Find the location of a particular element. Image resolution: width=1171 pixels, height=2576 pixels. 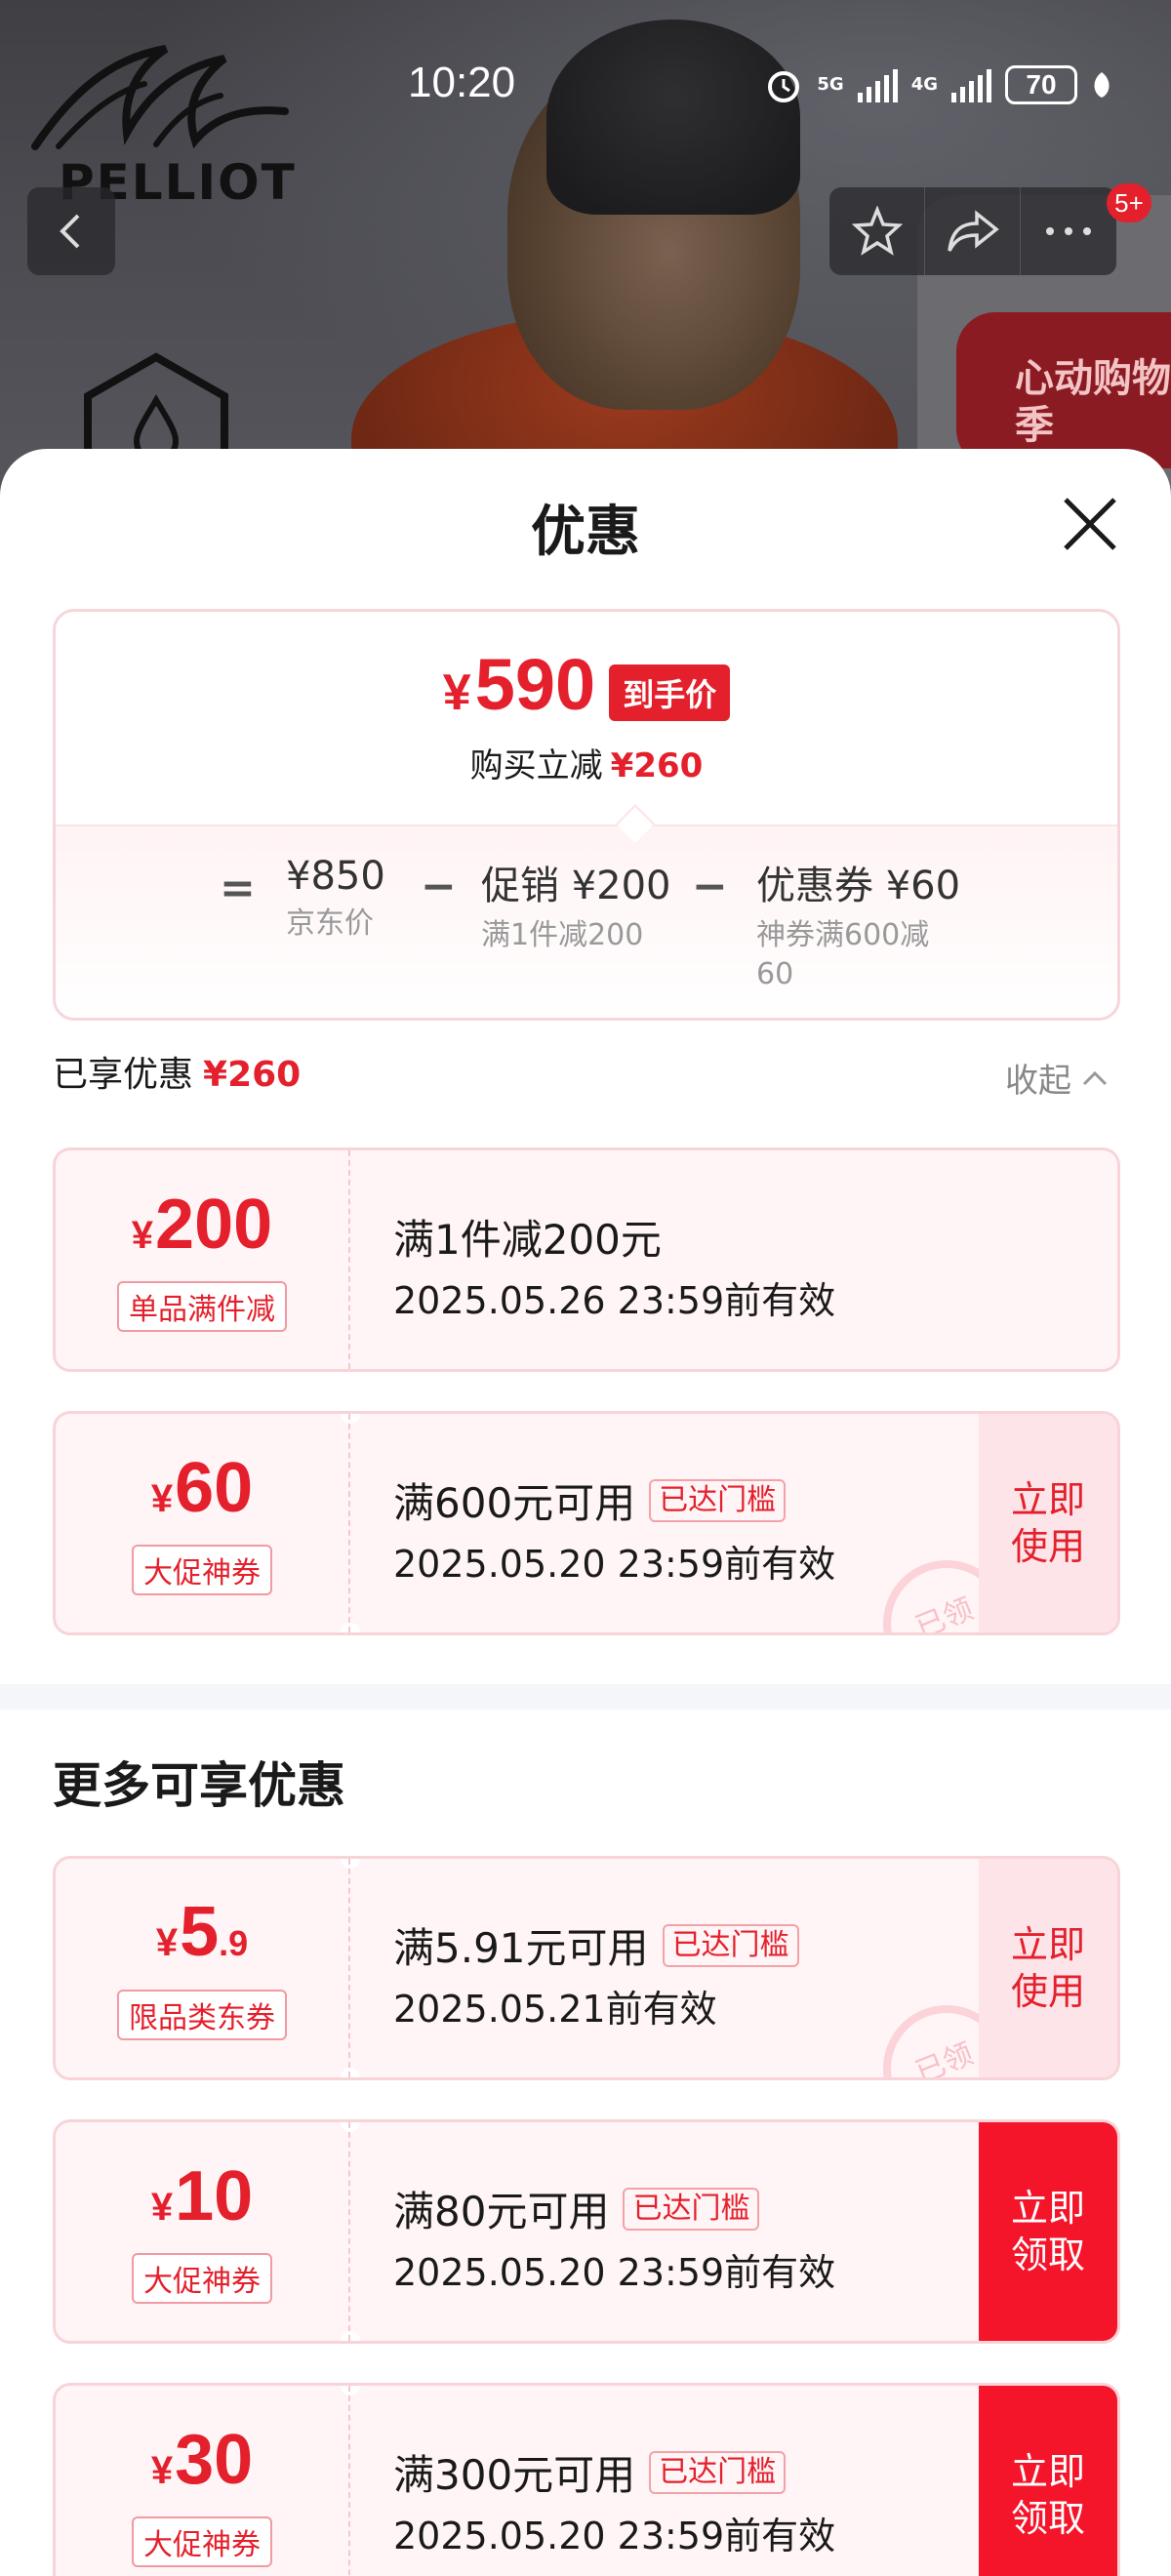

network-type-1: 5G is located at coordinates (830, 84).